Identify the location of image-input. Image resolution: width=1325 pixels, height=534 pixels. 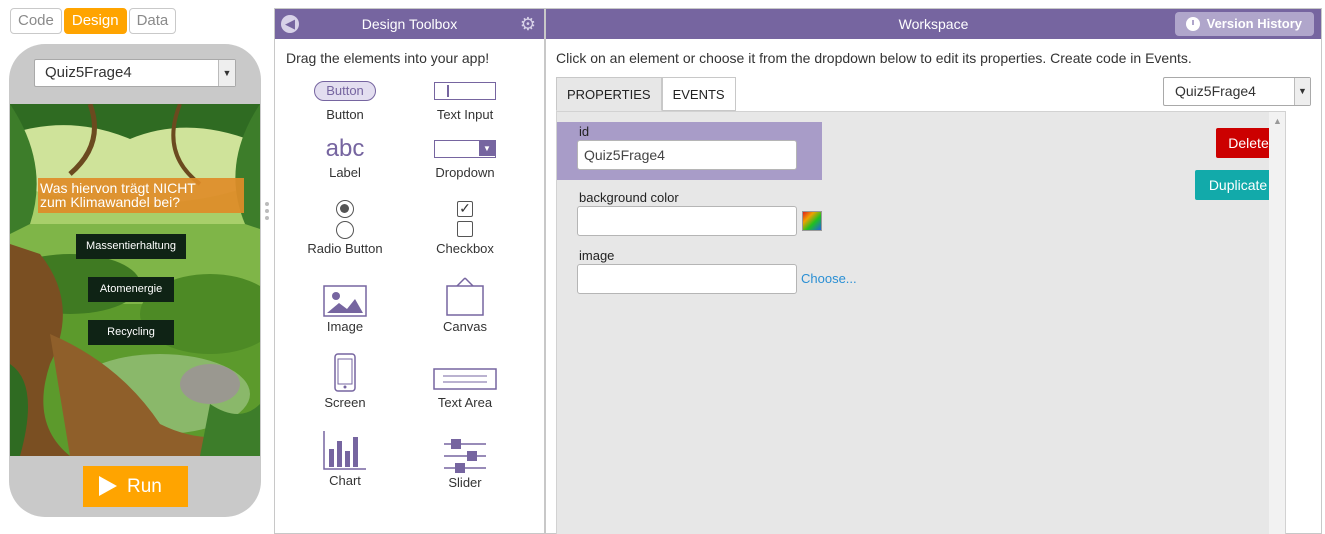
(687, 279).